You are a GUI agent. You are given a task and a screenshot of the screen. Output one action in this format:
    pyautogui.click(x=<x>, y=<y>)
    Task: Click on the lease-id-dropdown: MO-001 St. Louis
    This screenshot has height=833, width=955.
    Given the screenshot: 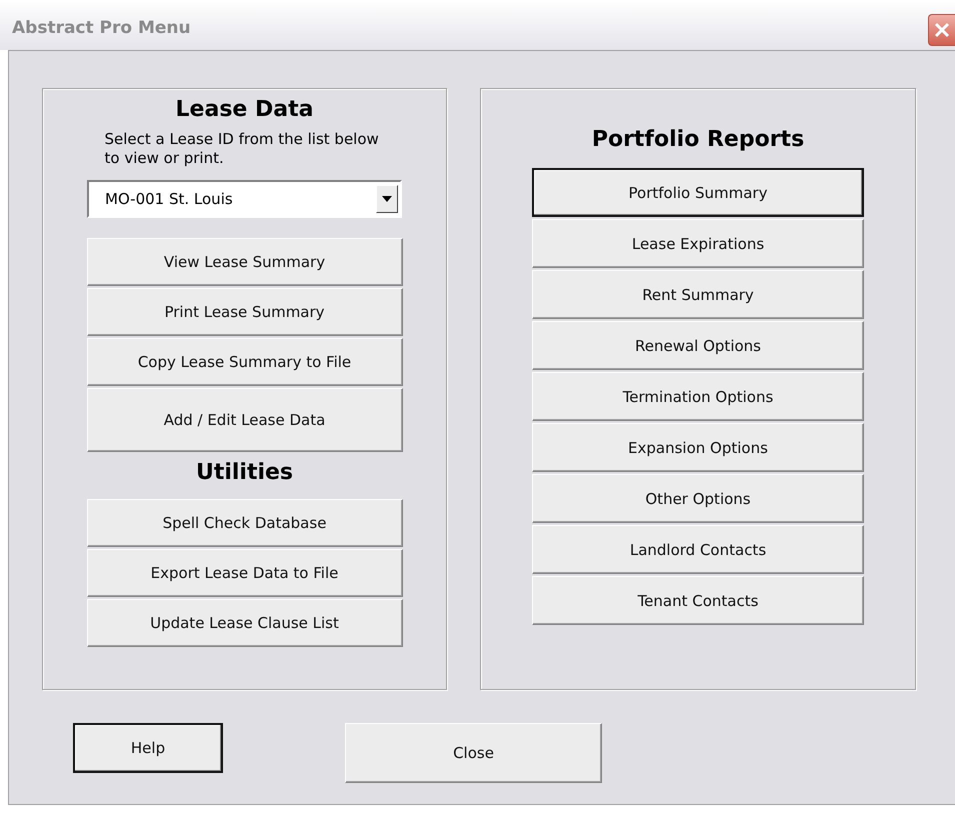 What is the action you would take?
    pyautogui.click(x=244, y=199)
    